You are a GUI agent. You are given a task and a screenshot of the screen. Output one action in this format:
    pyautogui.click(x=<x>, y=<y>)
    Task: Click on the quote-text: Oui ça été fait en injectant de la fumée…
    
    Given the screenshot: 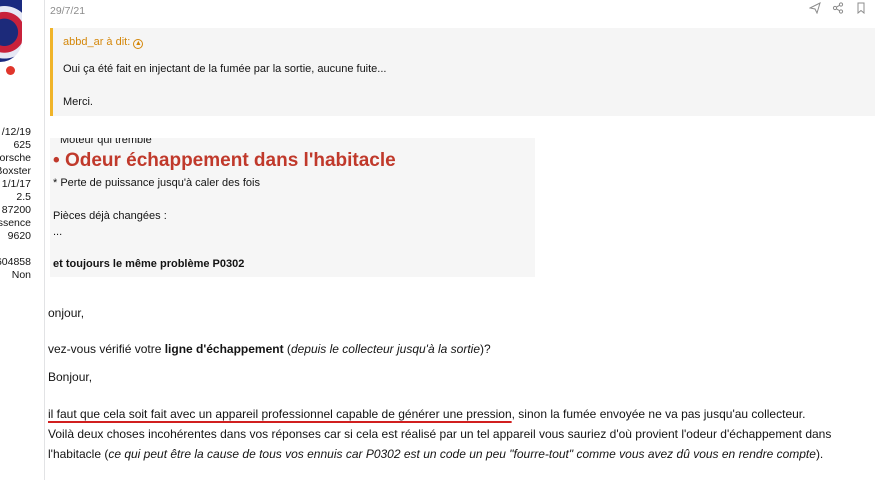 What is the action you would take?
    pyautogui.click(x=225, y=69)
    